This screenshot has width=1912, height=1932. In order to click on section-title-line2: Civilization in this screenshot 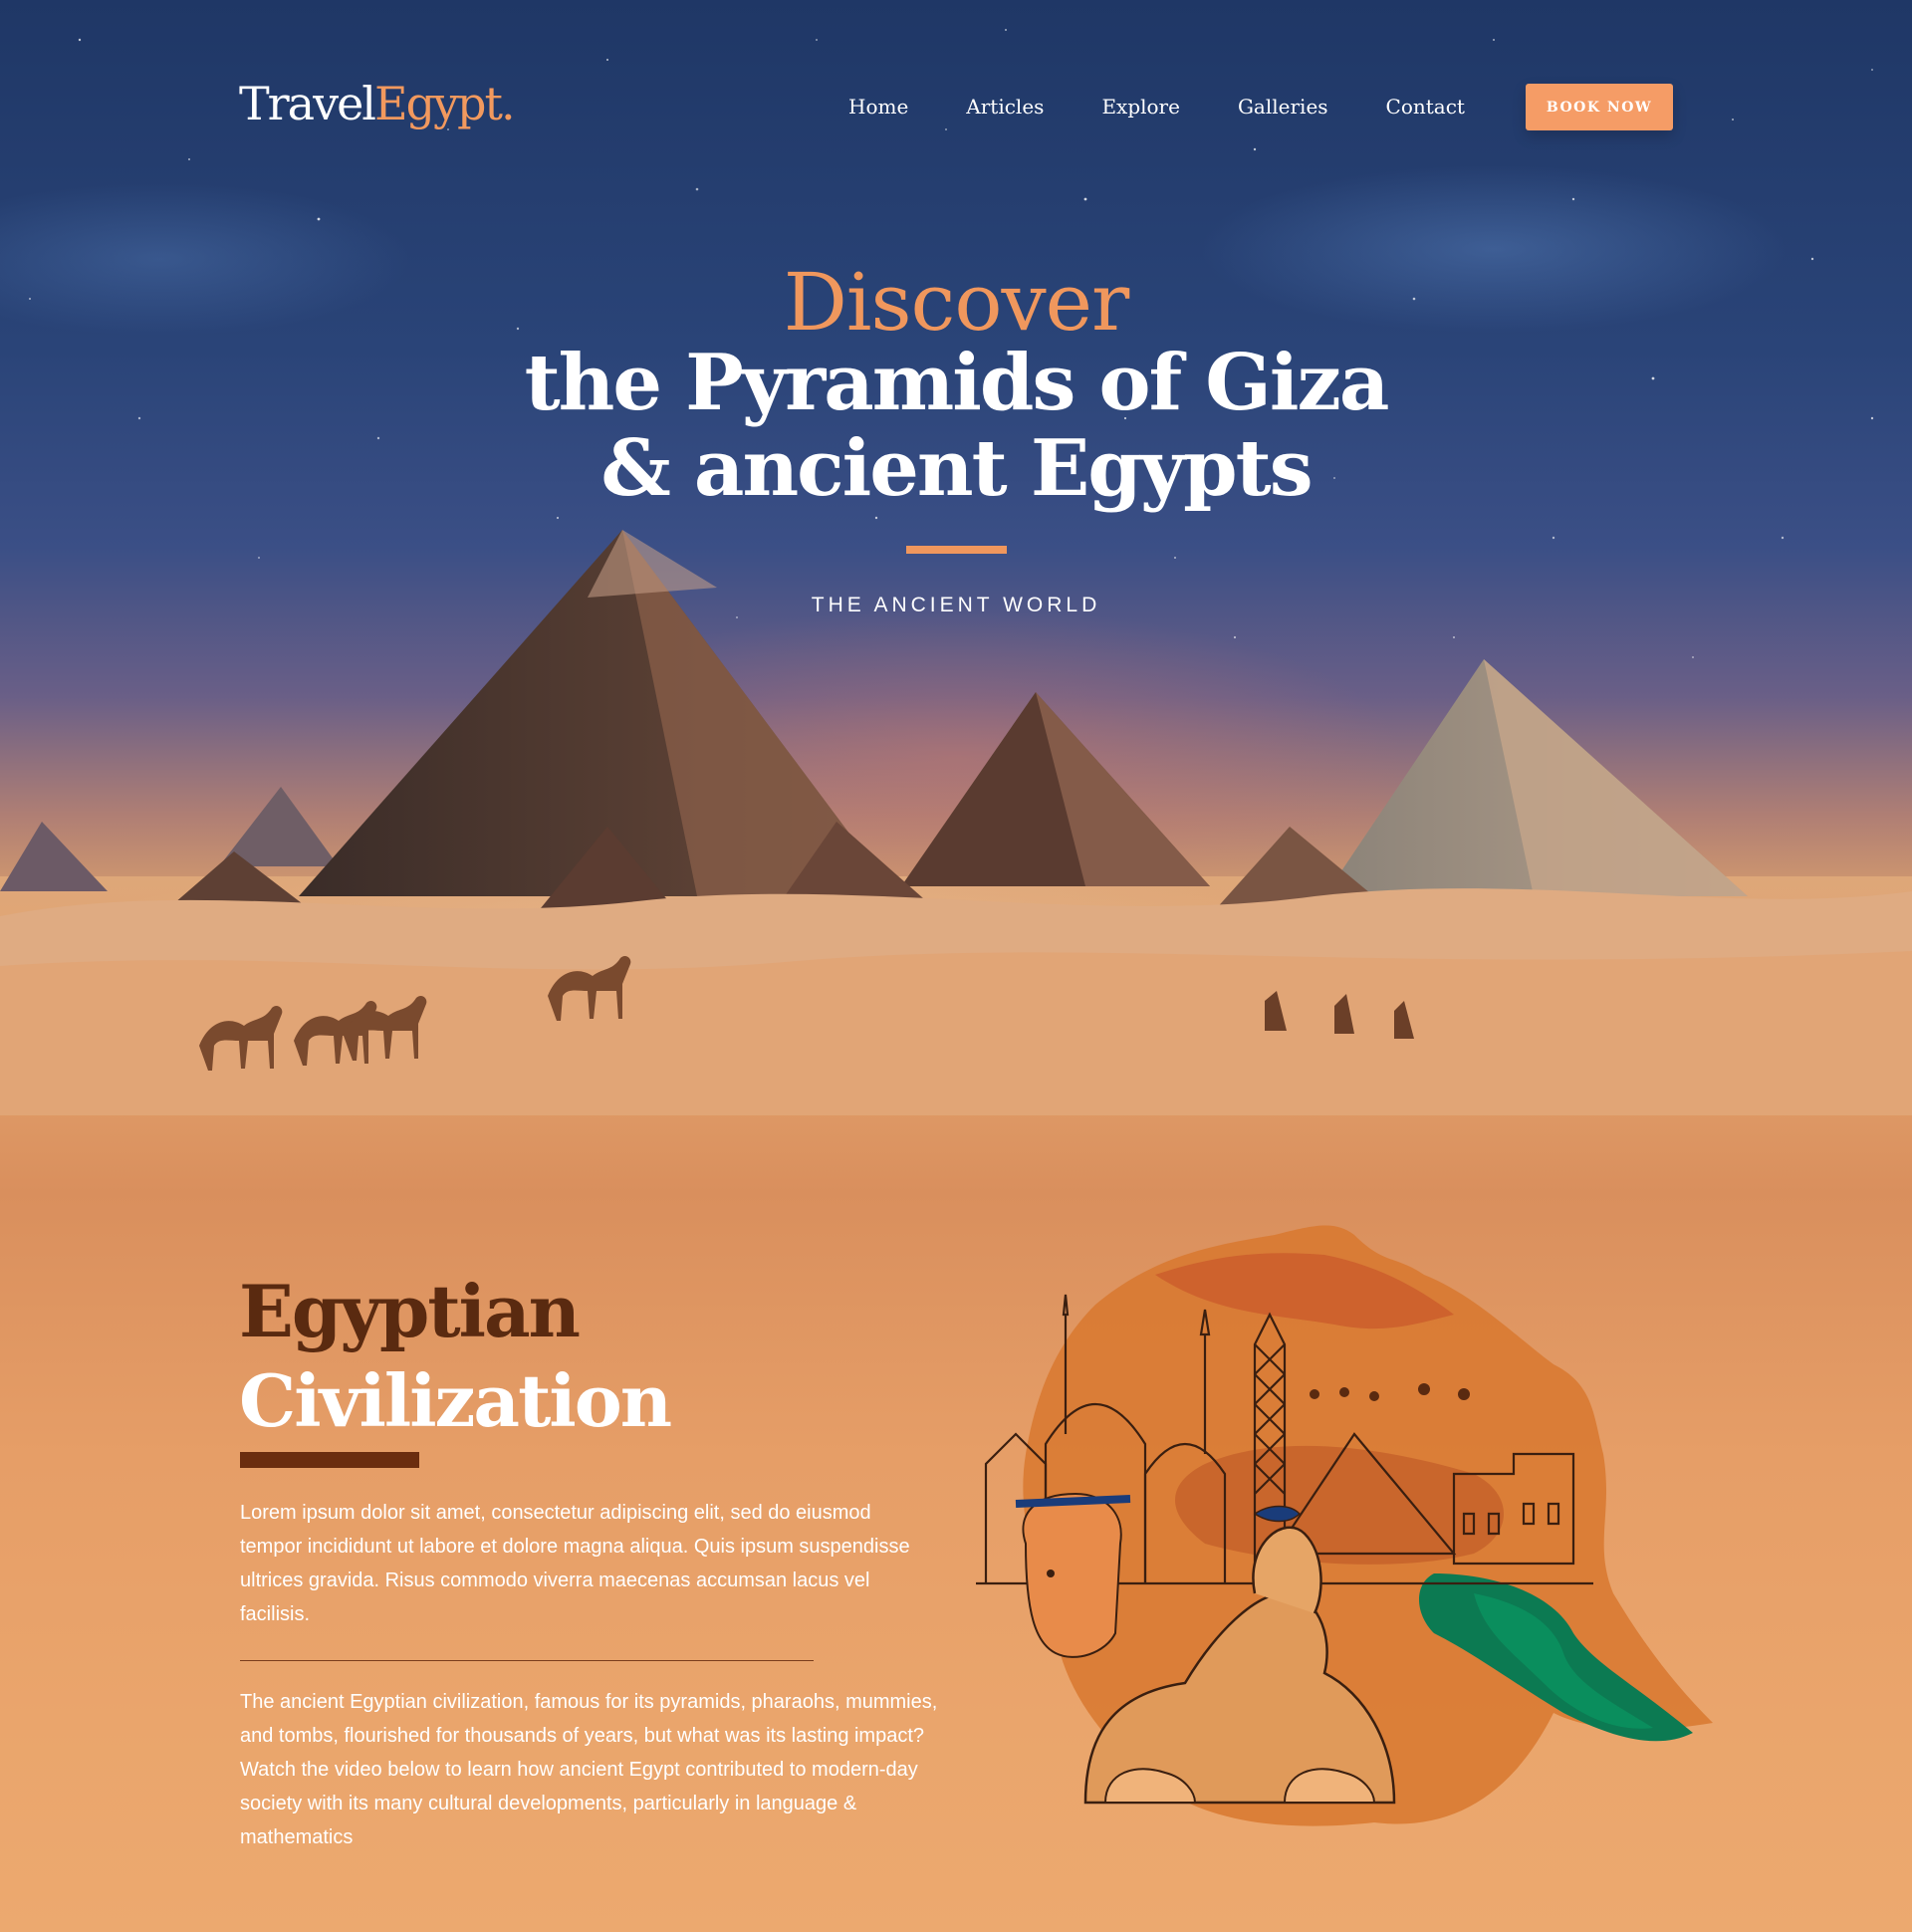, I will do `click(455, 1400)`.